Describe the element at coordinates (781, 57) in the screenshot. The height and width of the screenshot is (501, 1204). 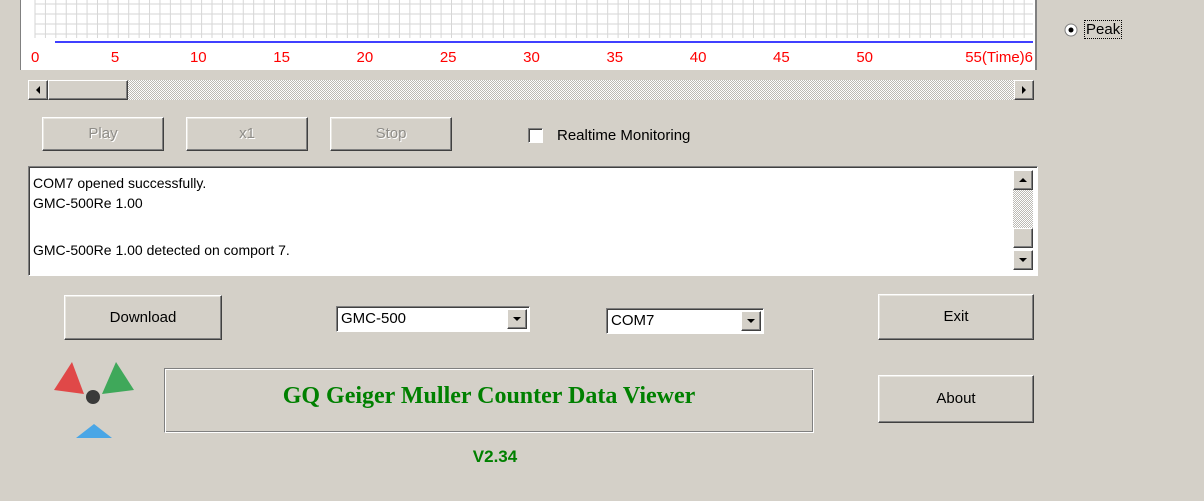
I see `x-tick-label: 45` at that location.